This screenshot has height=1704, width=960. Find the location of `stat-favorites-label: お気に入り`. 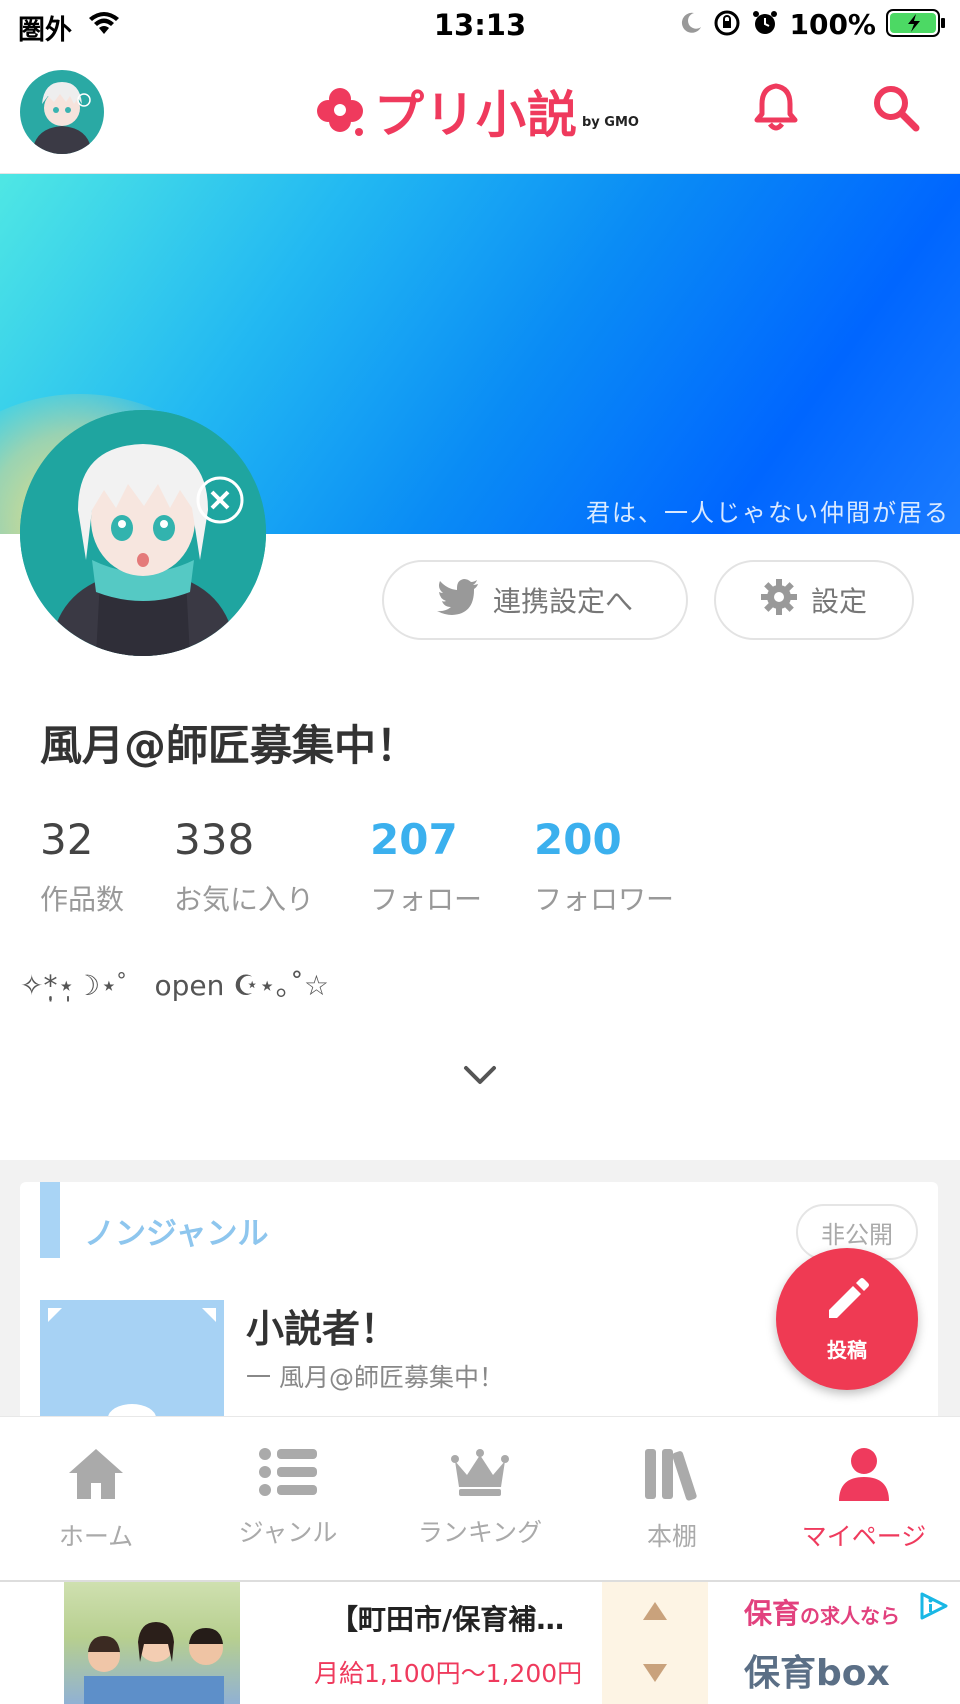

stat-favorites-label: お気に入り is located at coordinates (244, 899).